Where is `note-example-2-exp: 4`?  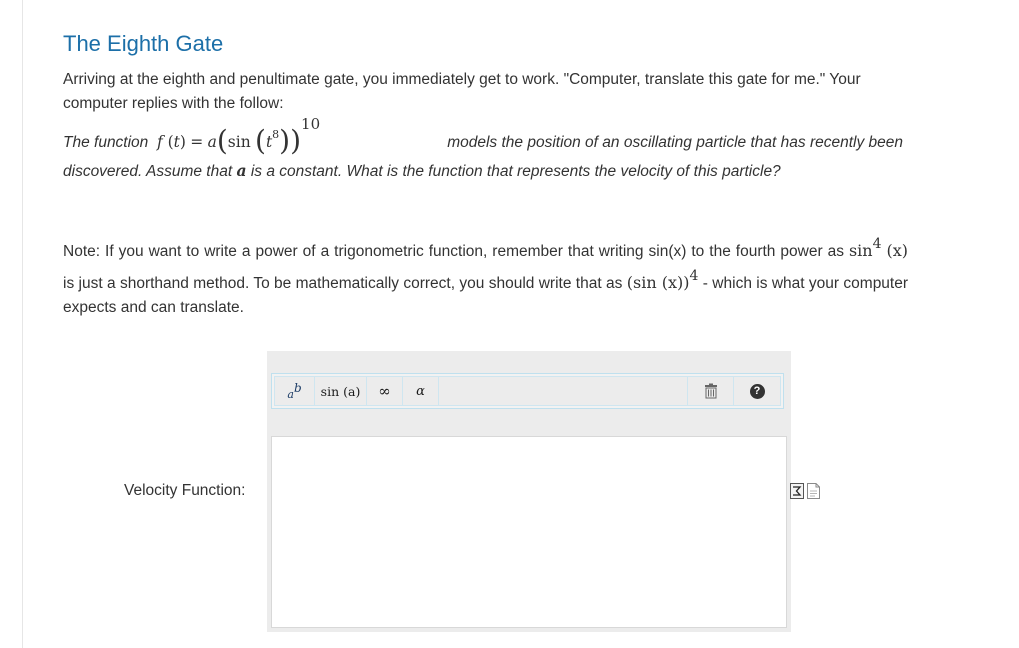
note-example-2-exp: 4 is located at coordinates (694, 276).